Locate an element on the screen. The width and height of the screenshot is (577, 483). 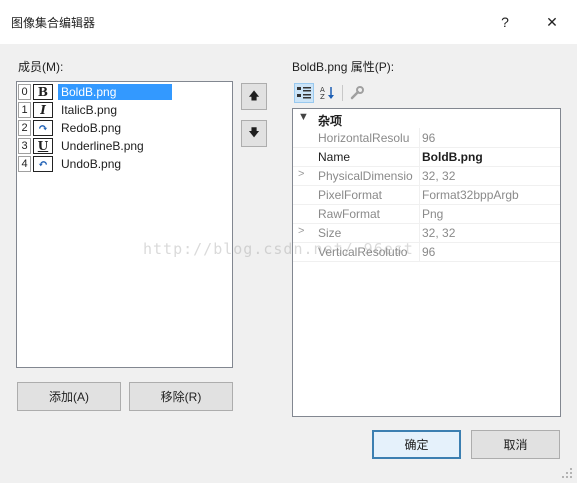
list-item-index: 2 is located at coordinates (24, 128).